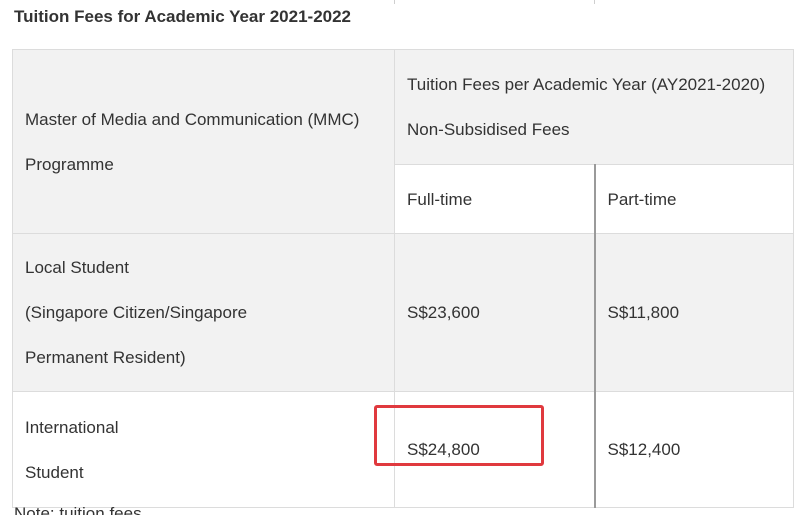 Image resolution: width=808 pixels, height=515 pixels. I want to click on page-title: Tuition Fees for Academic Year 2021-2022, so click(183, 16).